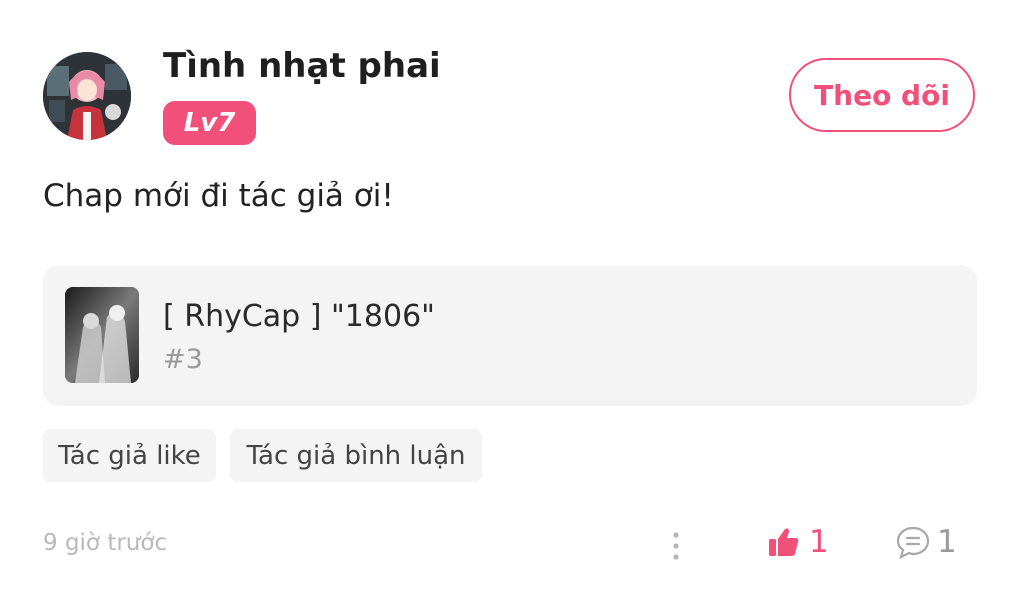 The height and width of the screenshot is (600, 1021). Describe the element at coordinates (819, 542) in the screenshot. I see `like-count: 1` at that location.